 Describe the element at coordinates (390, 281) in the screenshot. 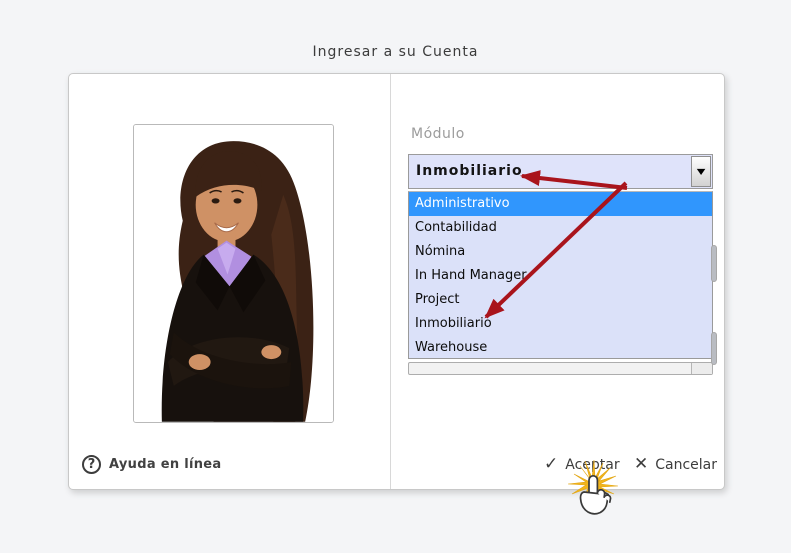

I see `column-divider` at that location.